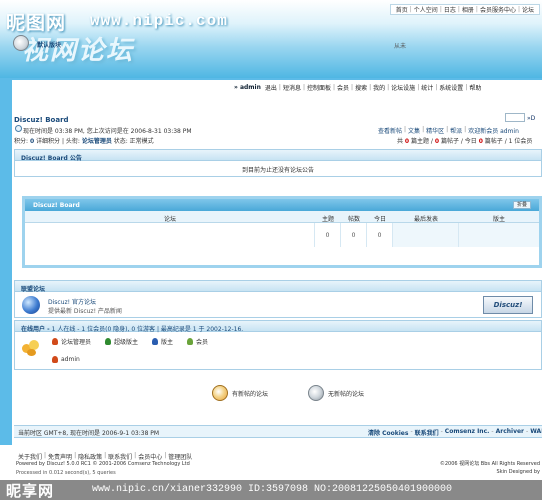 Image resolution: width=542 pixels, height=500 pixels. I want to click on user-group-legend: 论坛管理员 超级版主 版主 会员, so click(137, 341).